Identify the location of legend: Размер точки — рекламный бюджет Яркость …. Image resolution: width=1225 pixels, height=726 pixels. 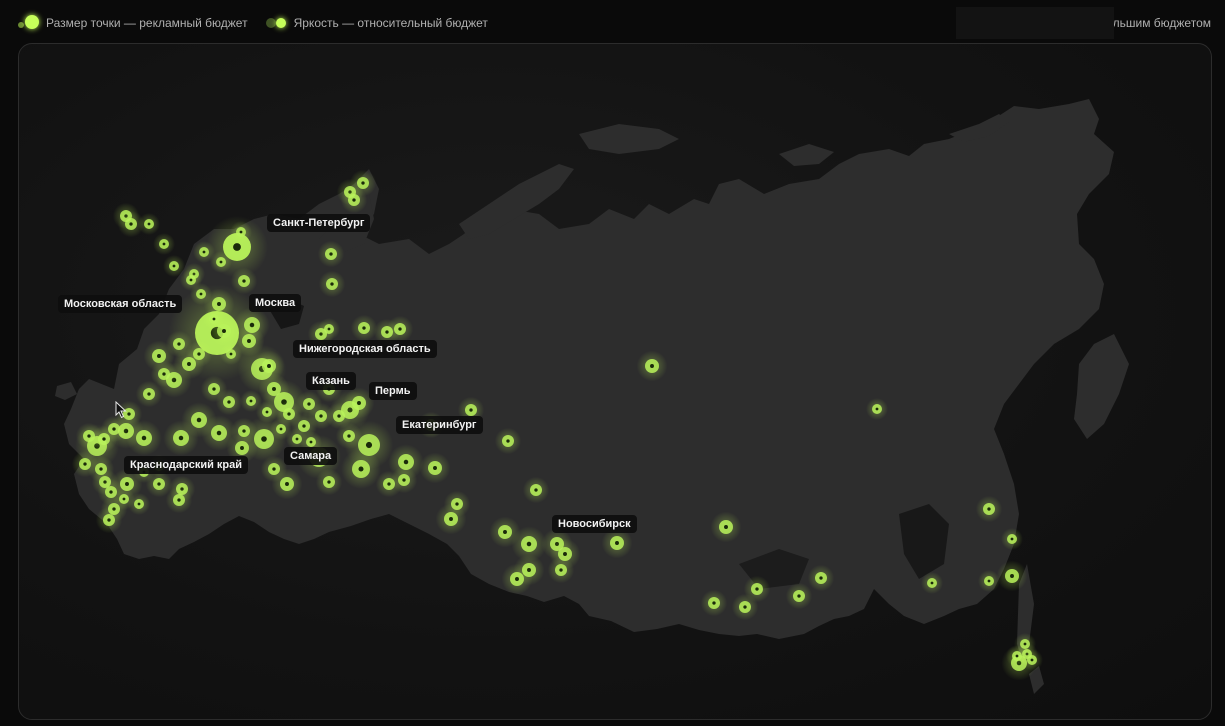
(253, 23).